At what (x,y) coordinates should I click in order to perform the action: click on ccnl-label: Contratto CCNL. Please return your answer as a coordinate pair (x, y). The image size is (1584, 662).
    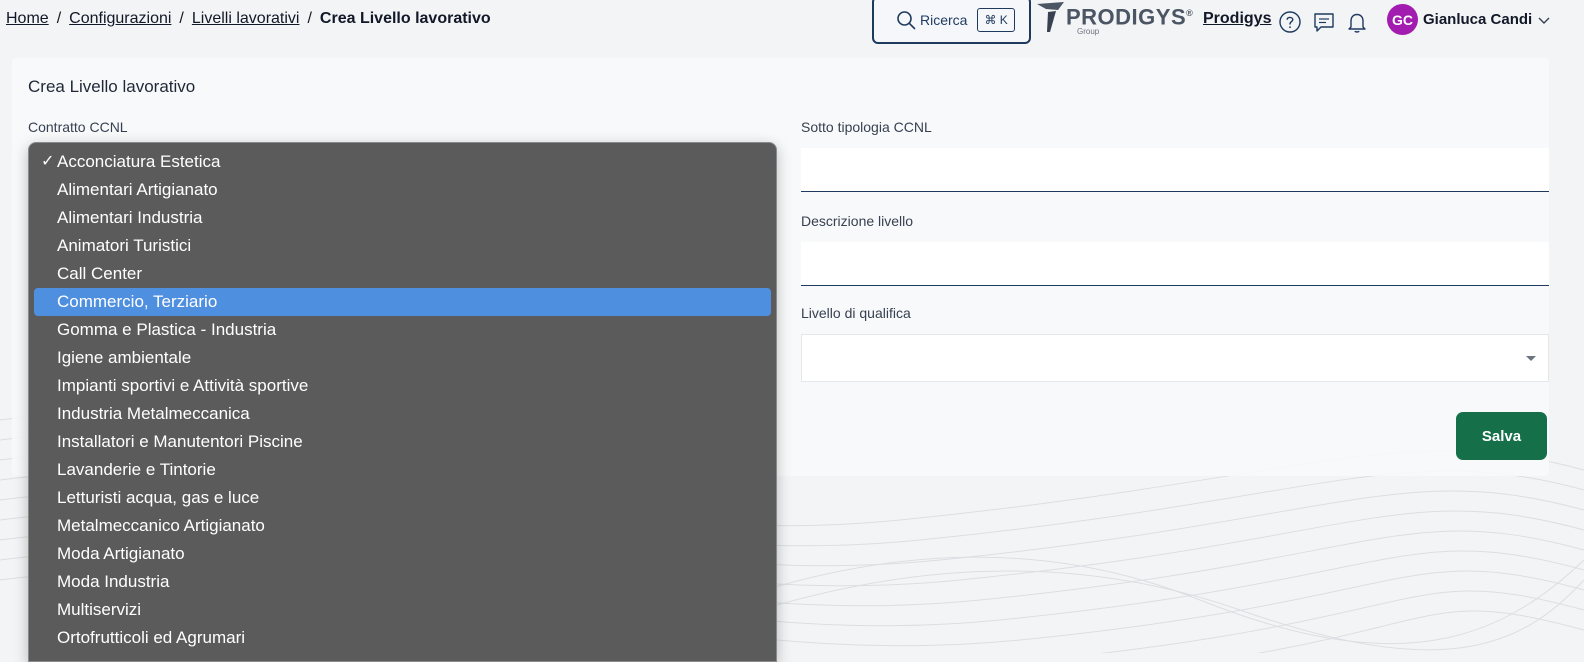
    Looking at the image, I should click on (78, 127).